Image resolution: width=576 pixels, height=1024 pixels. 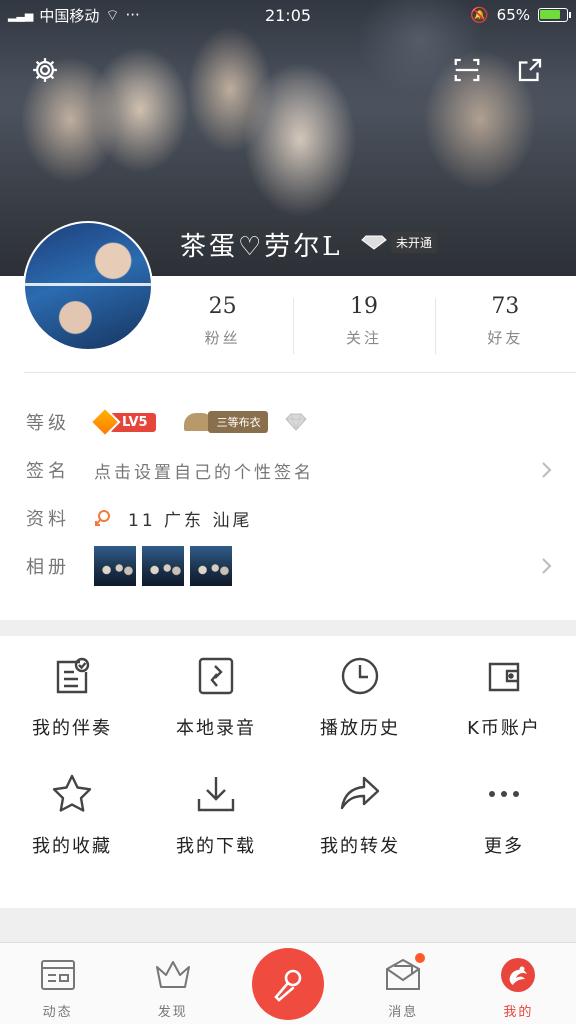 What do you see at coordinates (360, 846) in the screenshot?
I see `grid-label: 我的转发` at bounding box center [360, 846].